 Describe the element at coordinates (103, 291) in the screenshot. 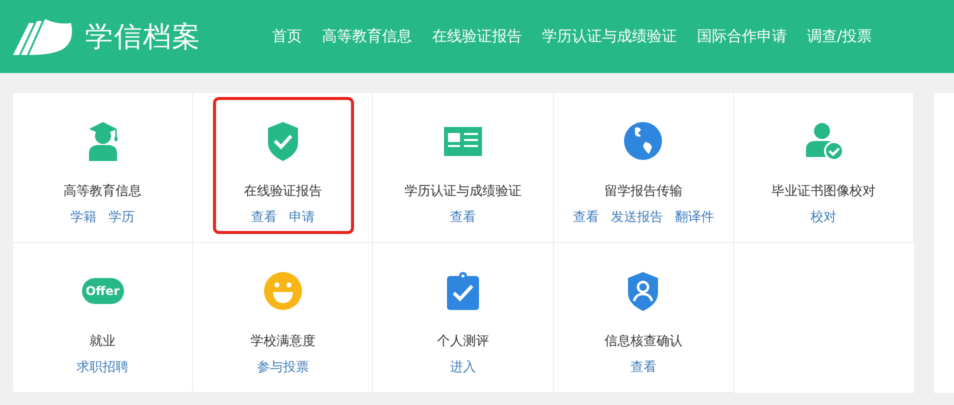

I see `offer-icon: Offer` at that location.